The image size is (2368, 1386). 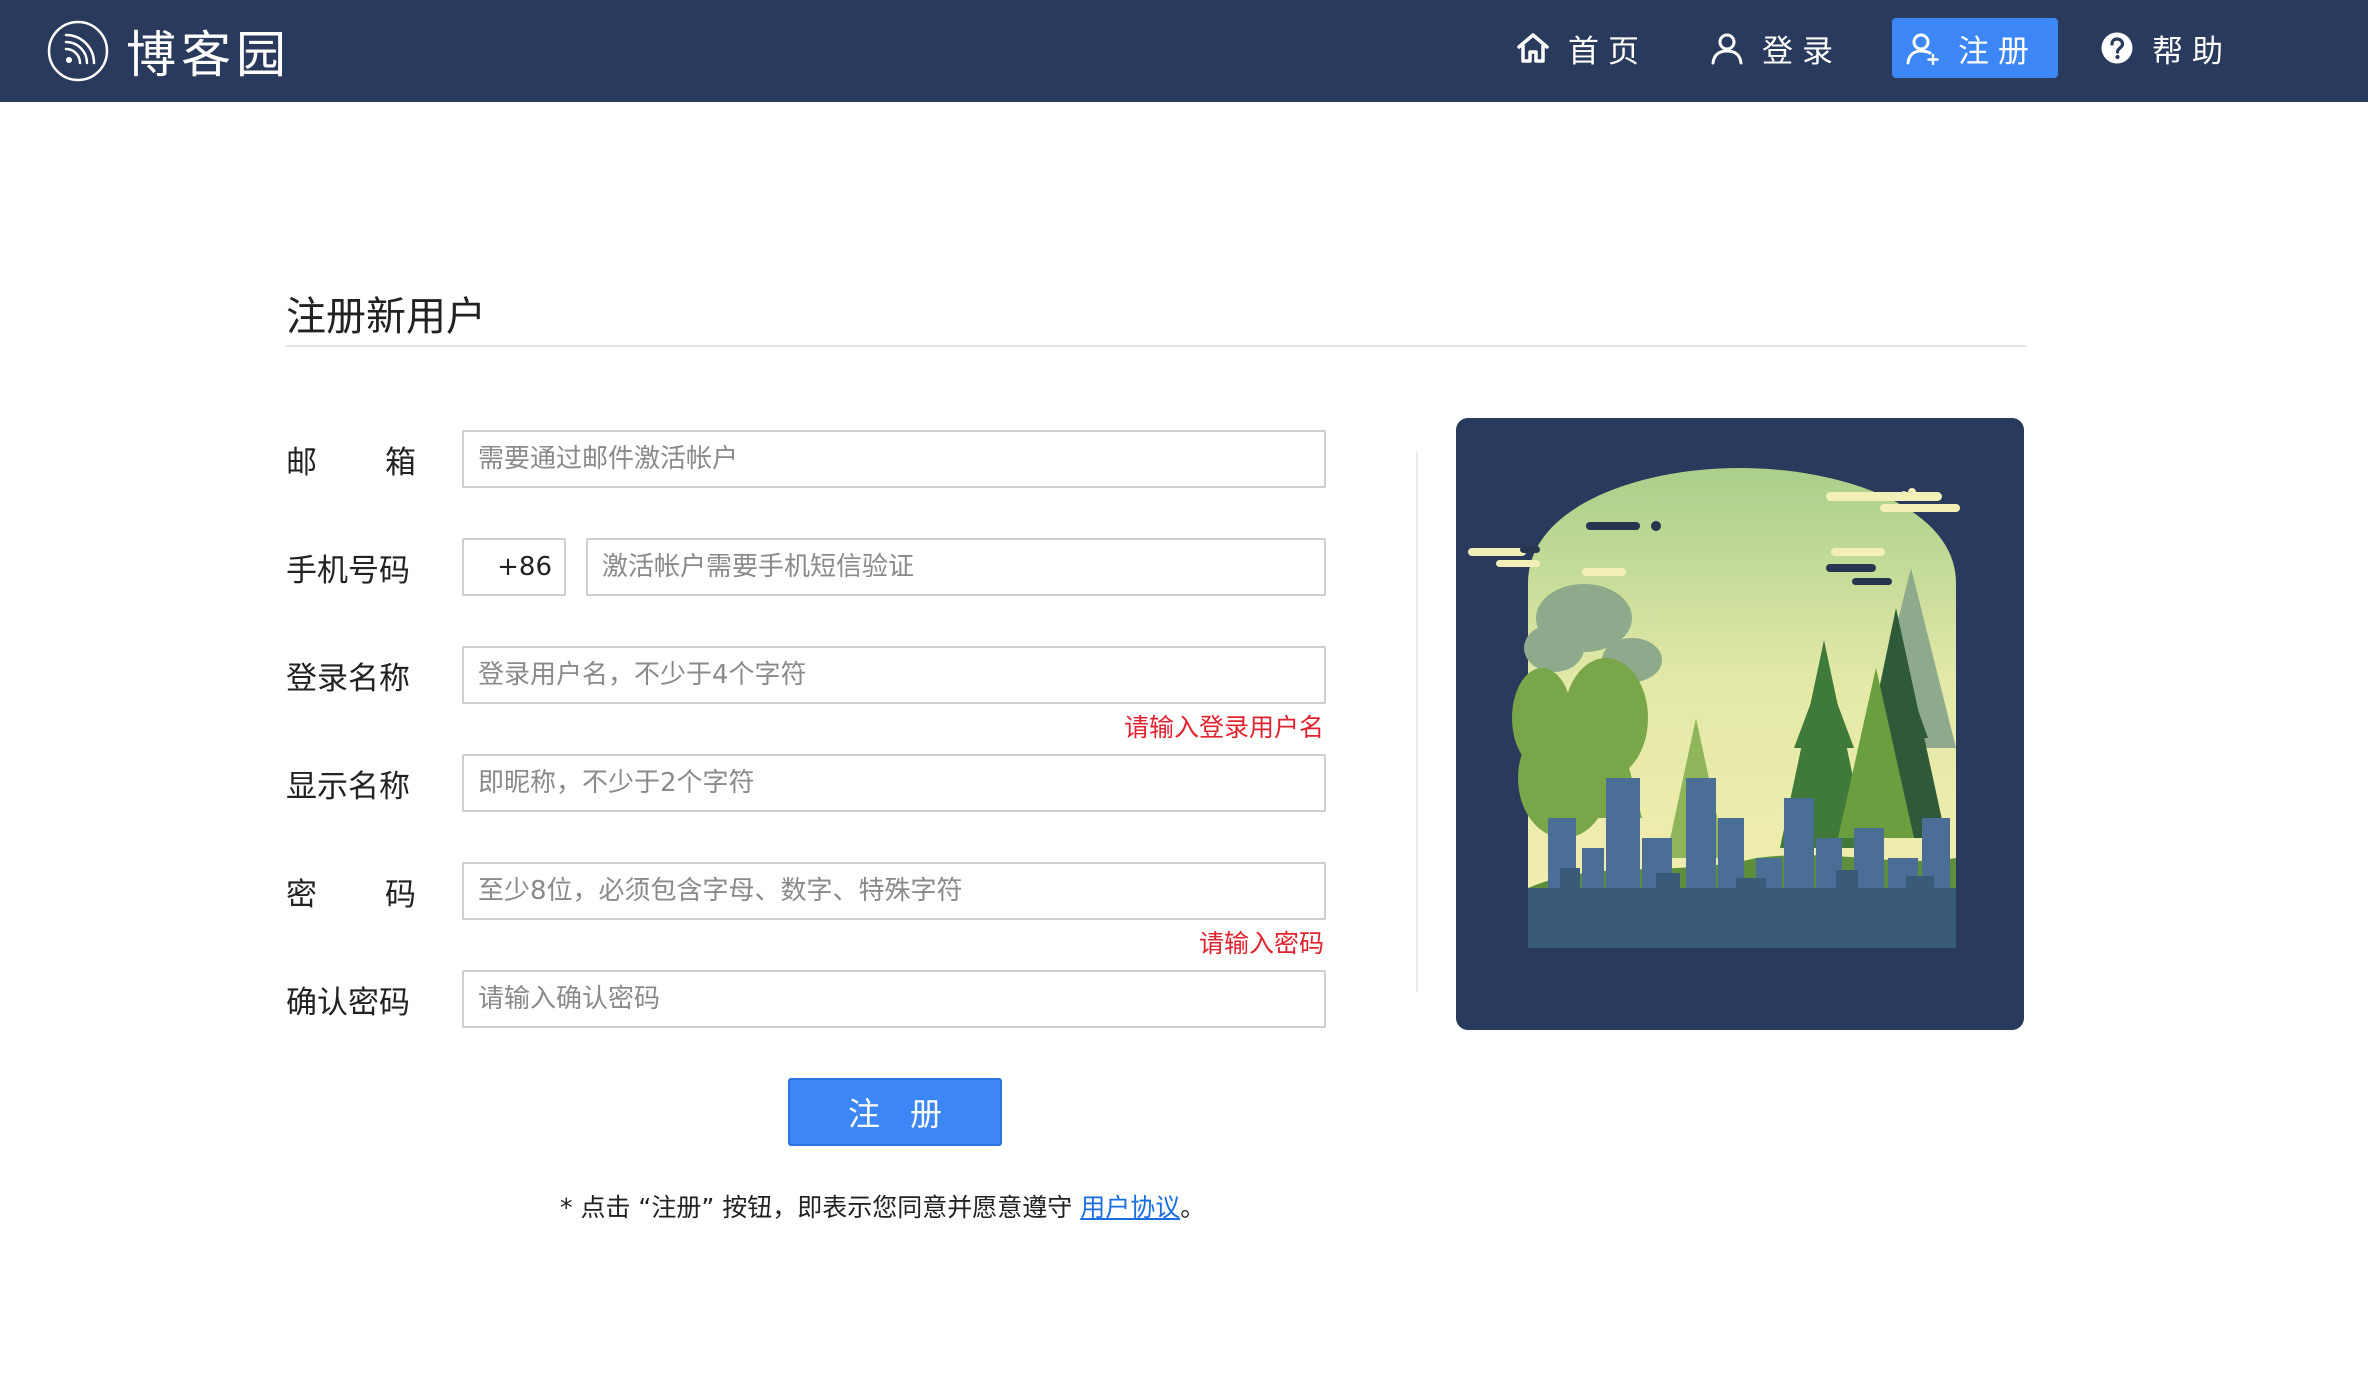 What do you see at coordinates (351, 891) in the screenshot?
I see `password-label: 密 码` at bounding box center [351, 891].